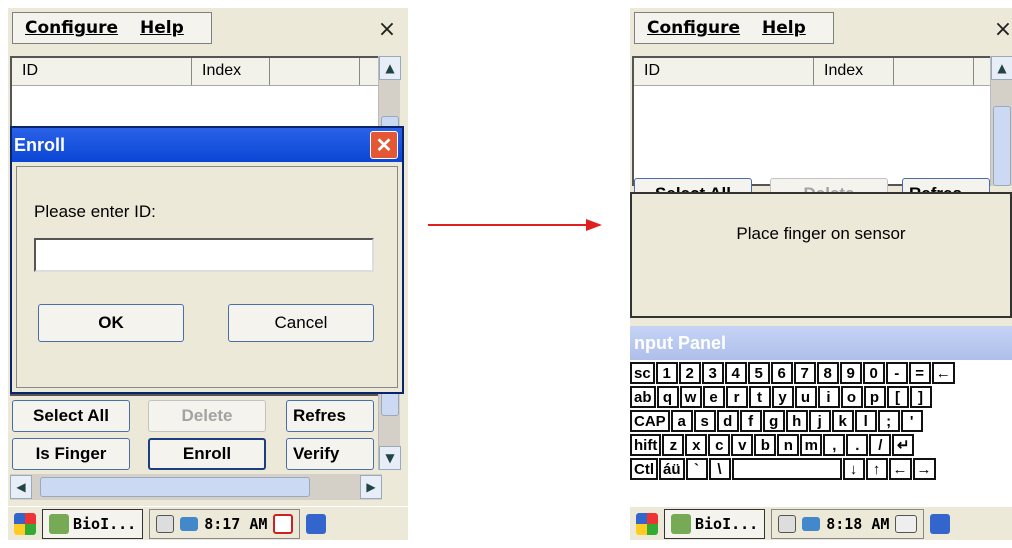  I want to click on menu-configure: Configure, so click(71, 28).